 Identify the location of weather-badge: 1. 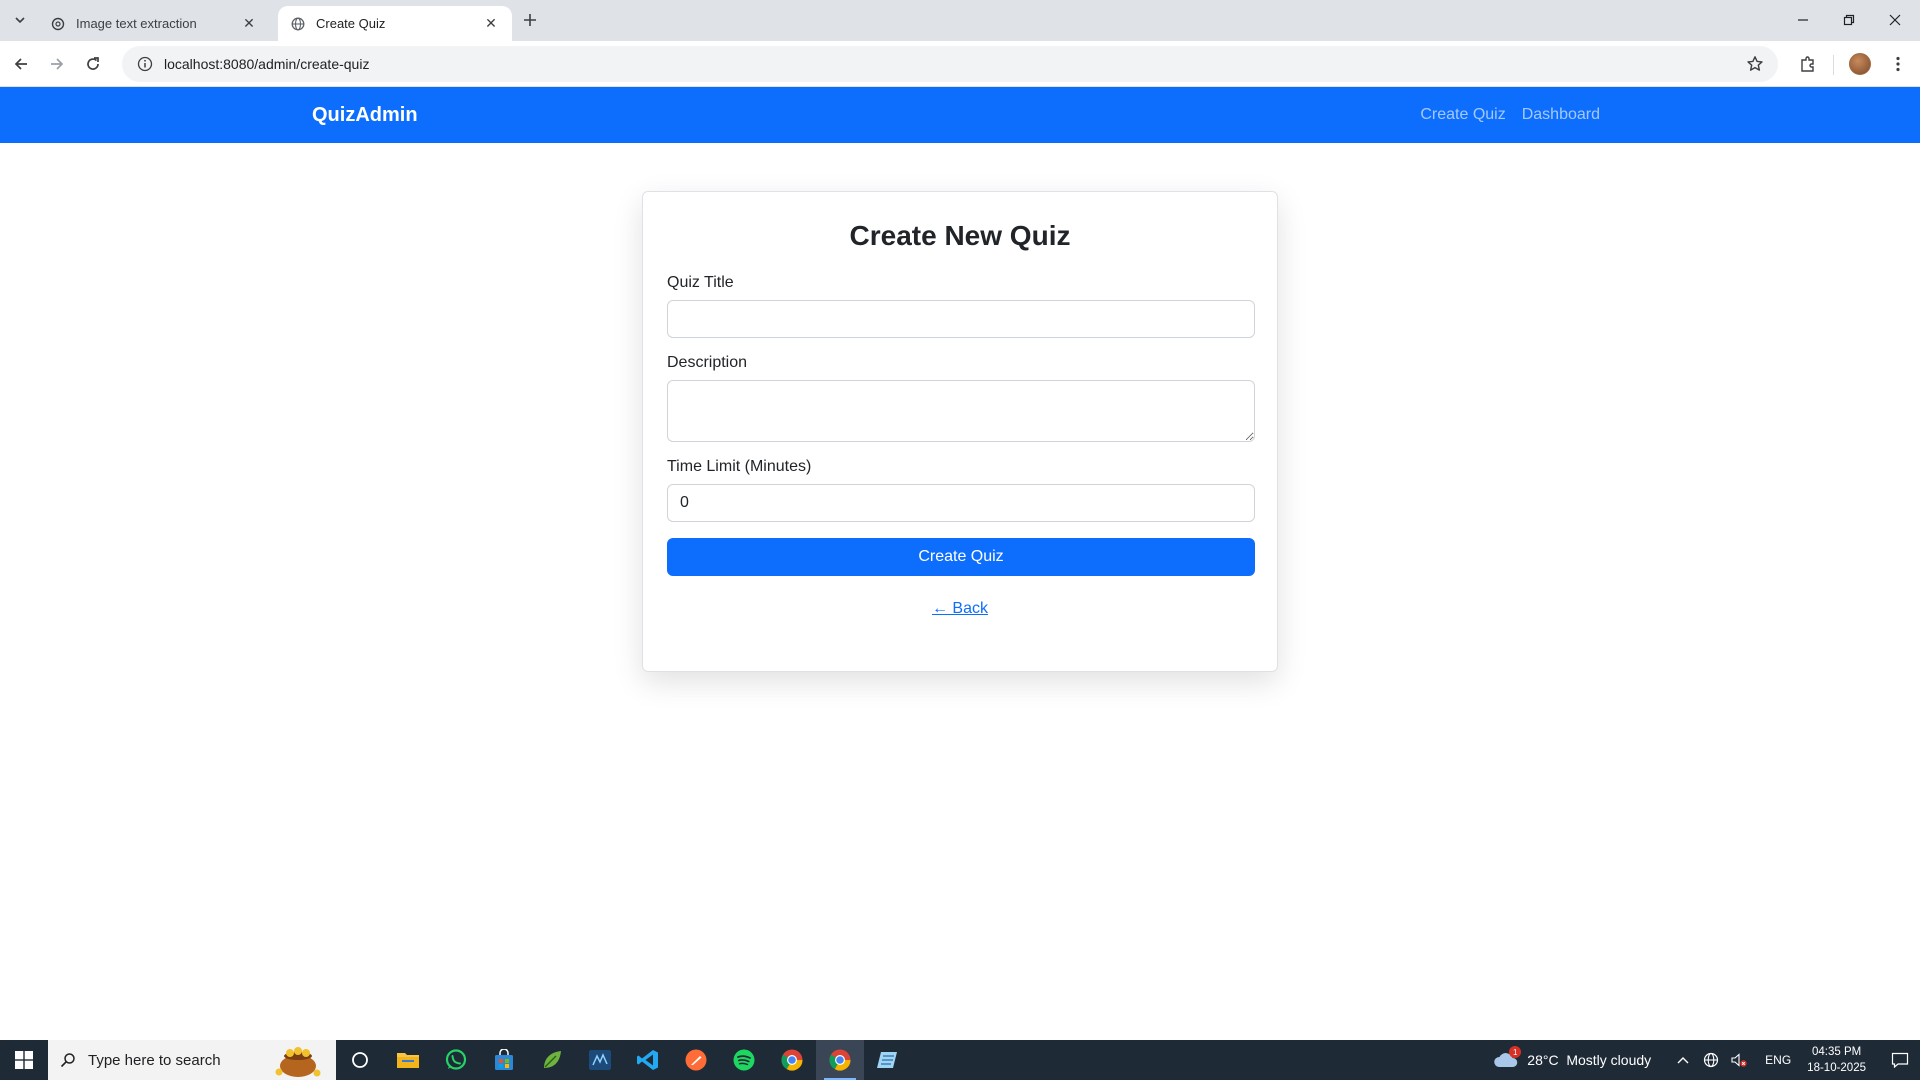
(1515, 1052).